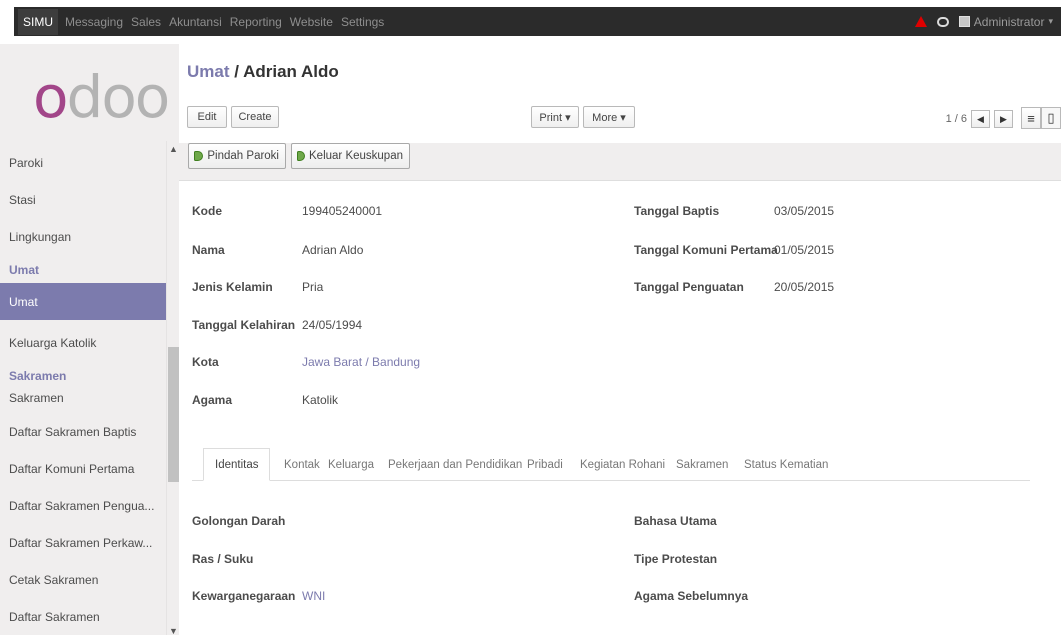 This screenshot has width=1061, height=635. I want to click on tab-identitas: Identitas, so click(237, 464).